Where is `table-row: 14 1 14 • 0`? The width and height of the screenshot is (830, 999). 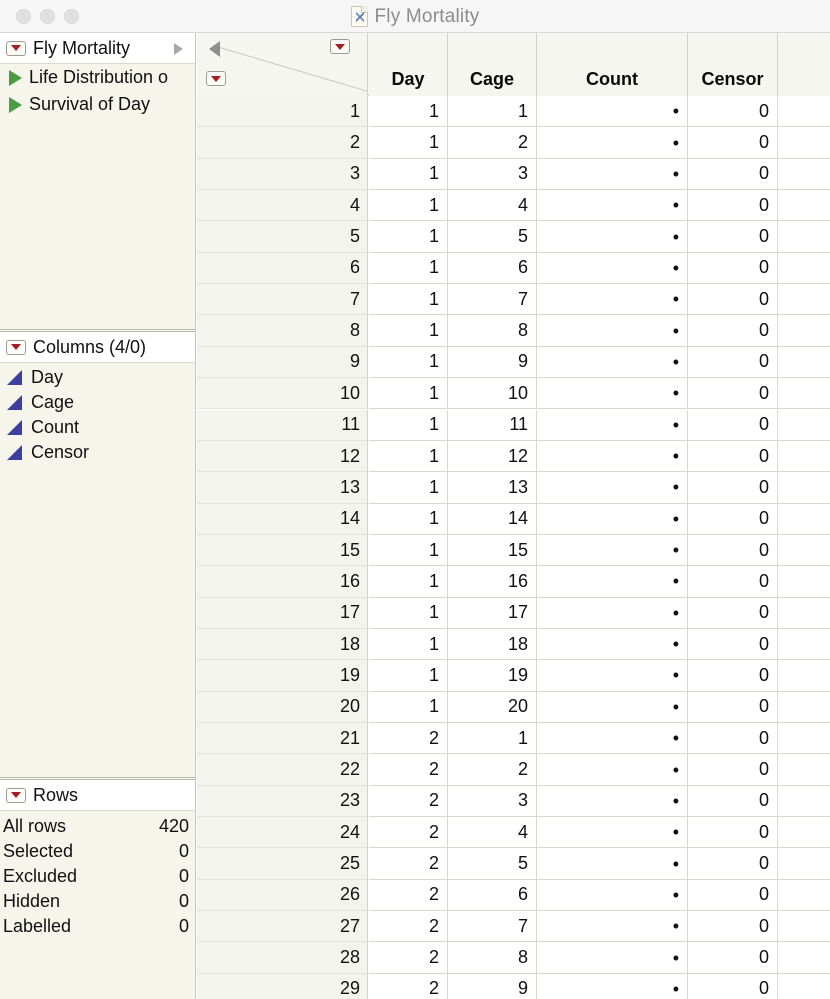
table-row: 14 1 14 • 0 is located at coordinates (513, 519).